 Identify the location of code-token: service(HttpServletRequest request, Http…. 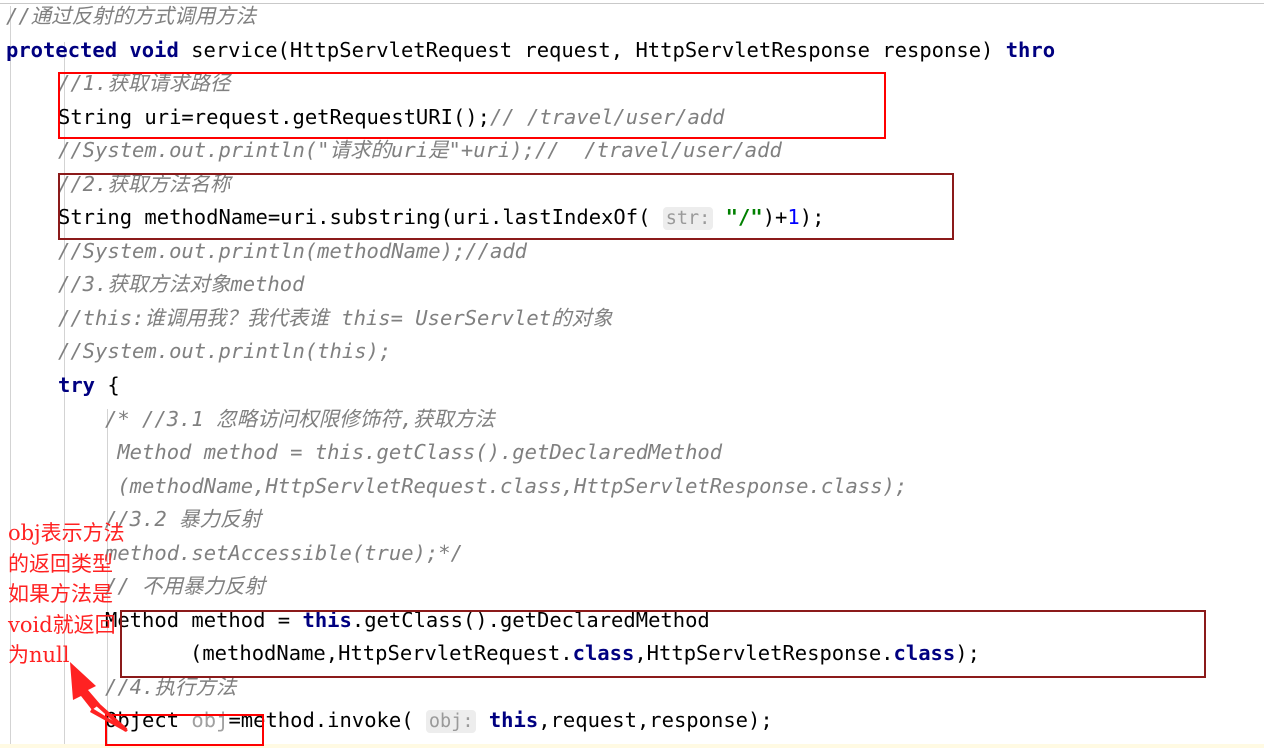
(598, 49).